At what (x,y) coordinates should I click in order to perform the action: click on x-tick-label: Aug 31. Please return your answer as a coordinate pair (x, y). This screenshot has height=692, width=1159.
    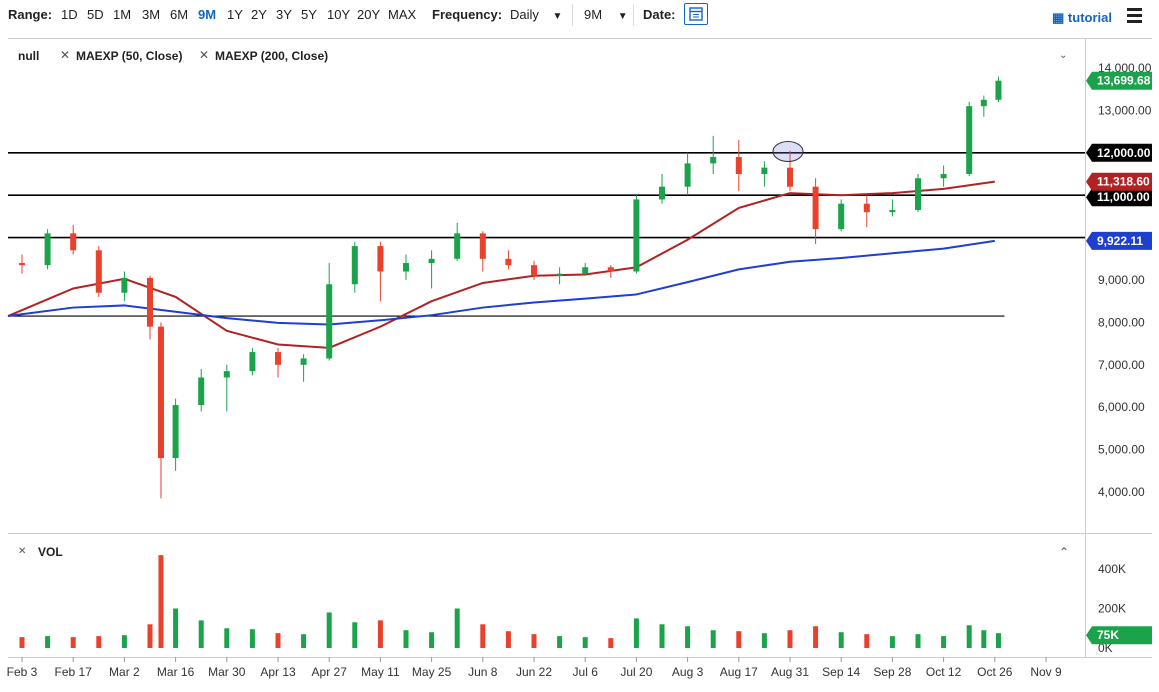
    Looking at the image, I should click on (790, 672).